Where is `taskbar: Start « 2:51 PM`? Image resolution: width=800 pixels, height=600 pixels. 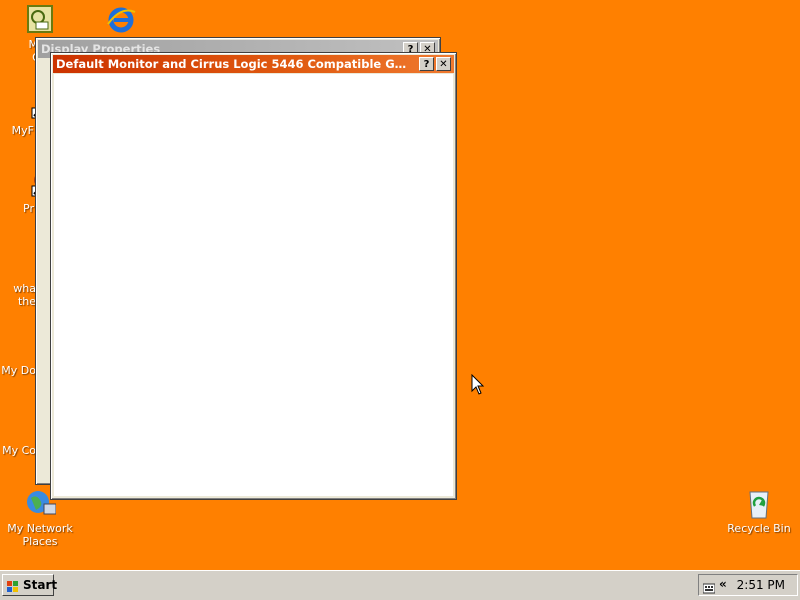
taskbar: Start « 2:51 PM is located at coordinates (400, 585).